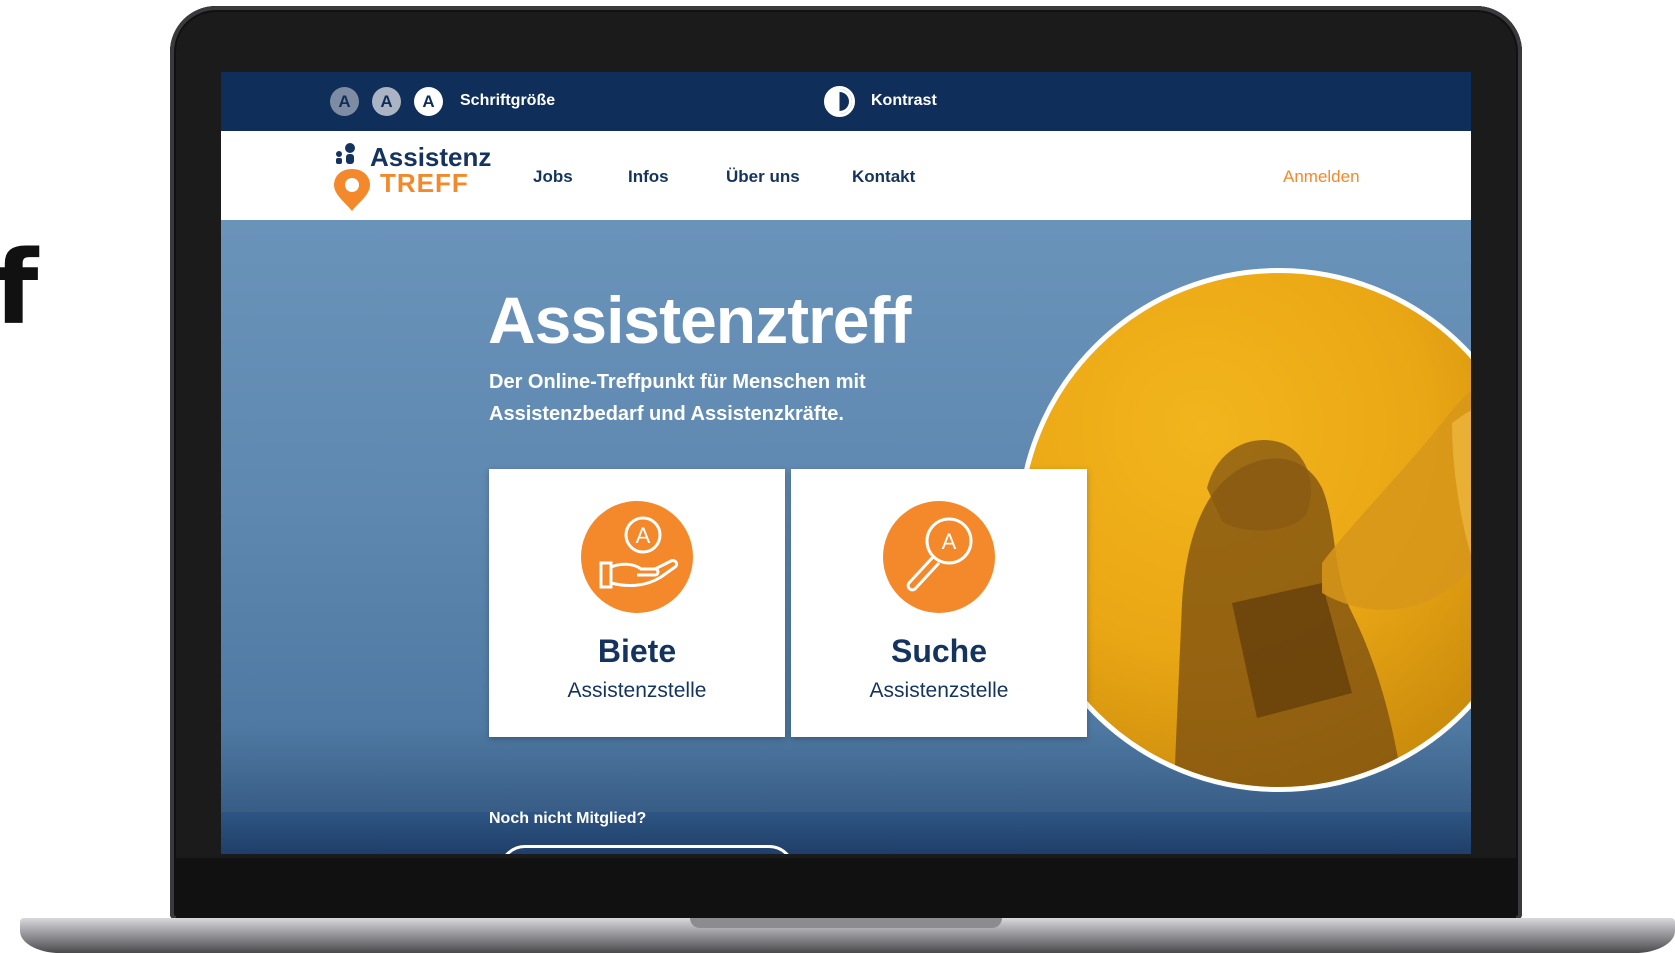 The image size is (1675, 953). What do you see at coordinates (568, 818) in the screenshot?
I see `not-member-prompt: Noch nicht Mitglied?` at bounding box center [568, 818].